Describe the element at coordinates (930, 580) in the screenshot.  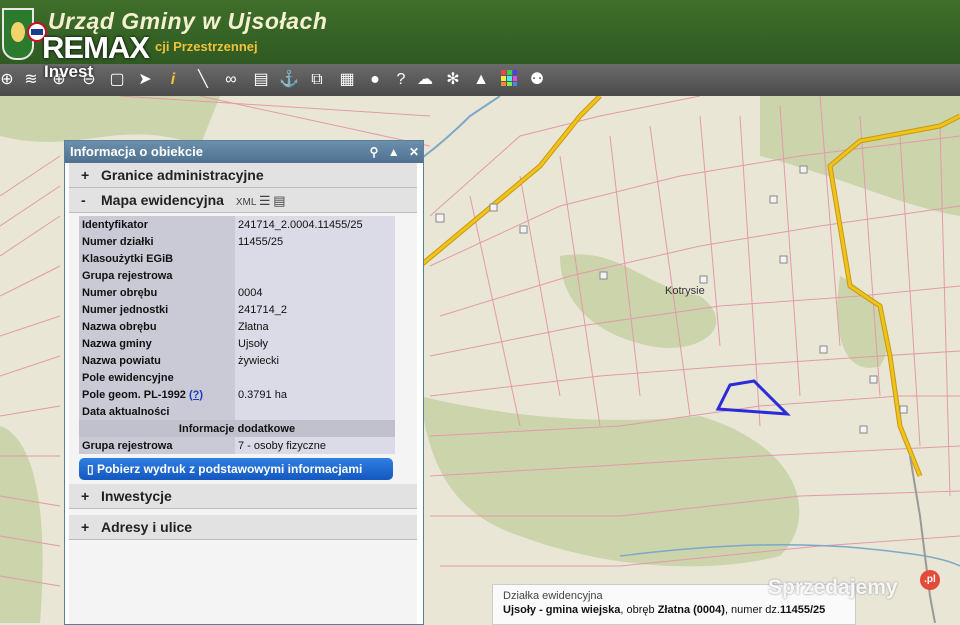
I see `sprzedajemy-logo-dot: .pl` at that location.